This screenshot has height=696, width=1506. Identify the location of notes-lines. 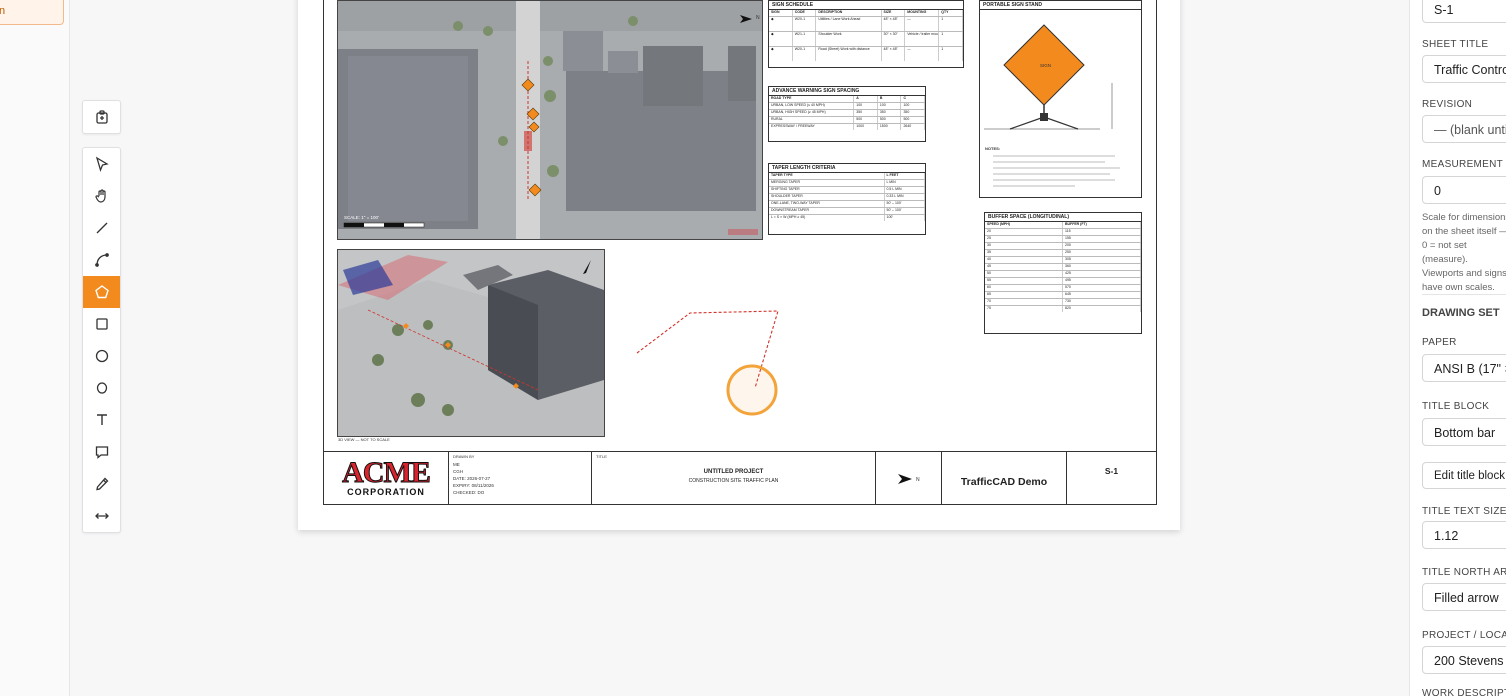
(1056, 171).